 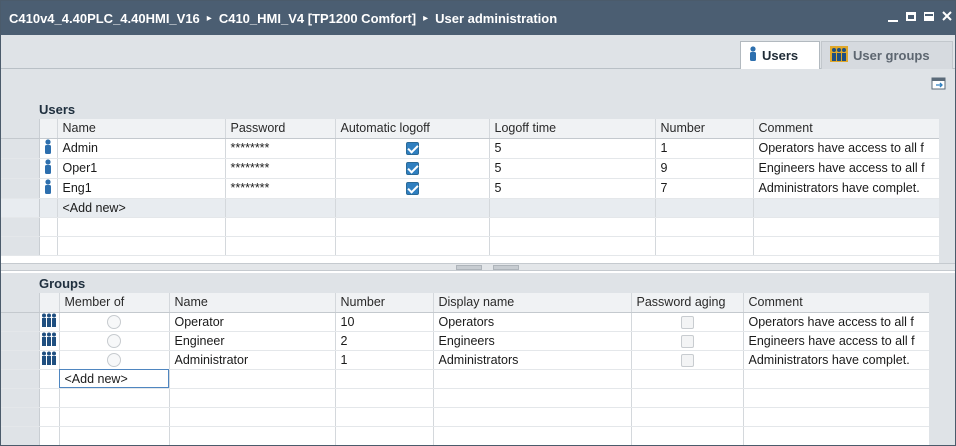 I want to click on group-comment-cell: Administrators have complet., so click(x=837, y=360).